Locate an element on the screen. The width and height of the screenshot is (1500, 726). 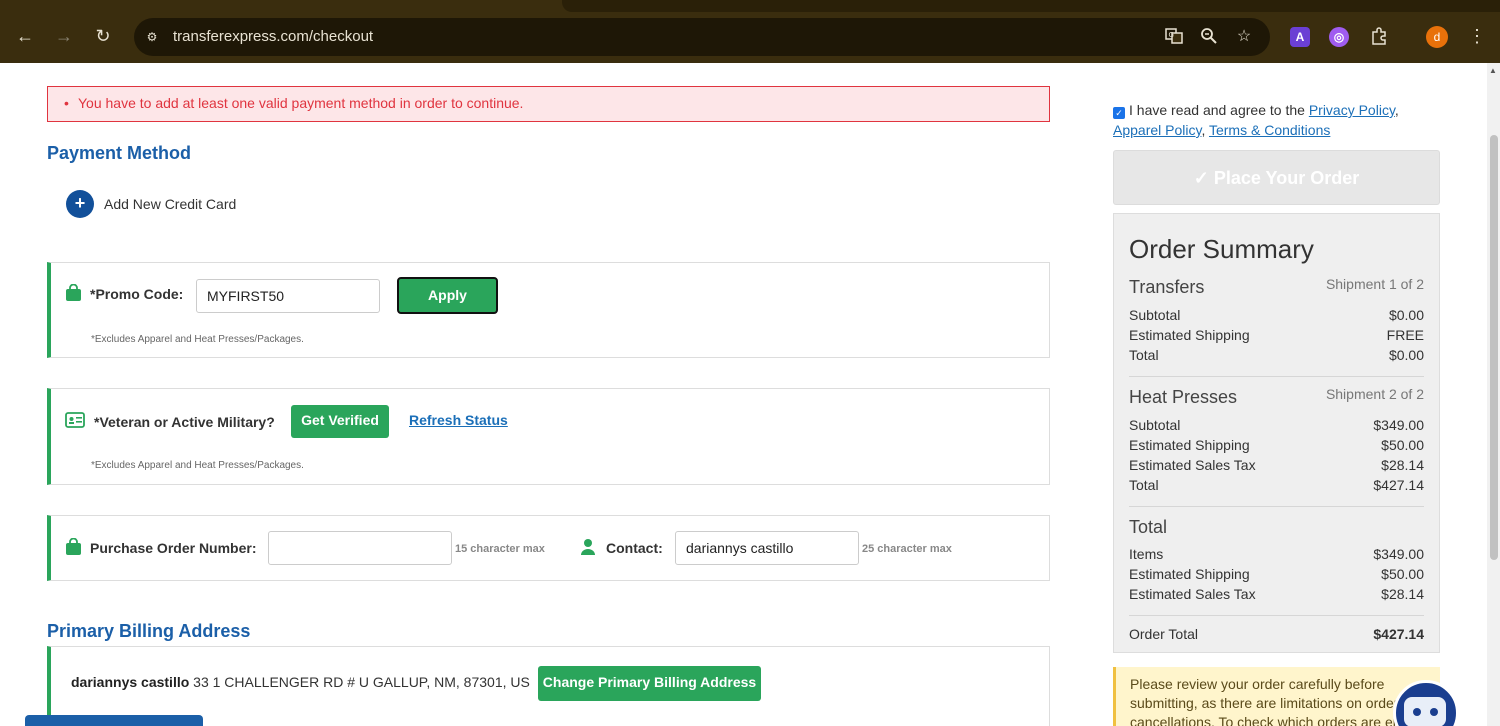
billing-address-title: Primary Billing Address is located at coordinates (149, 631).